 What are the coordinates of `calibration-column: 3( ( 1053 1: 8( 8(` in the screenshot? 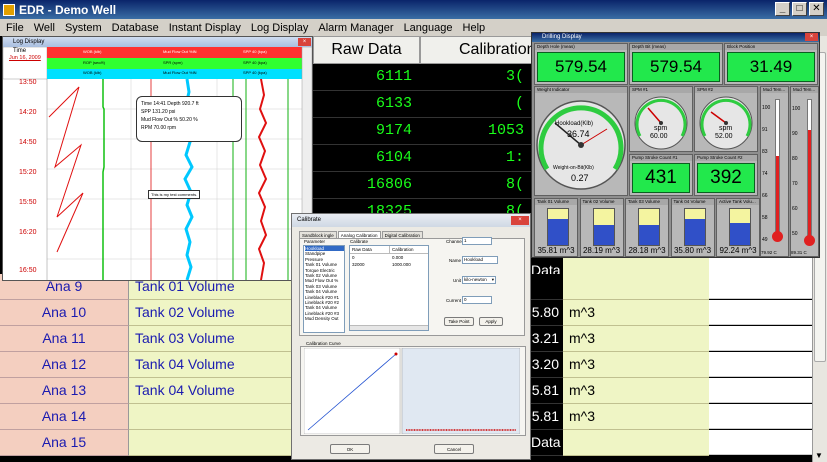 It's located at (476, 145).